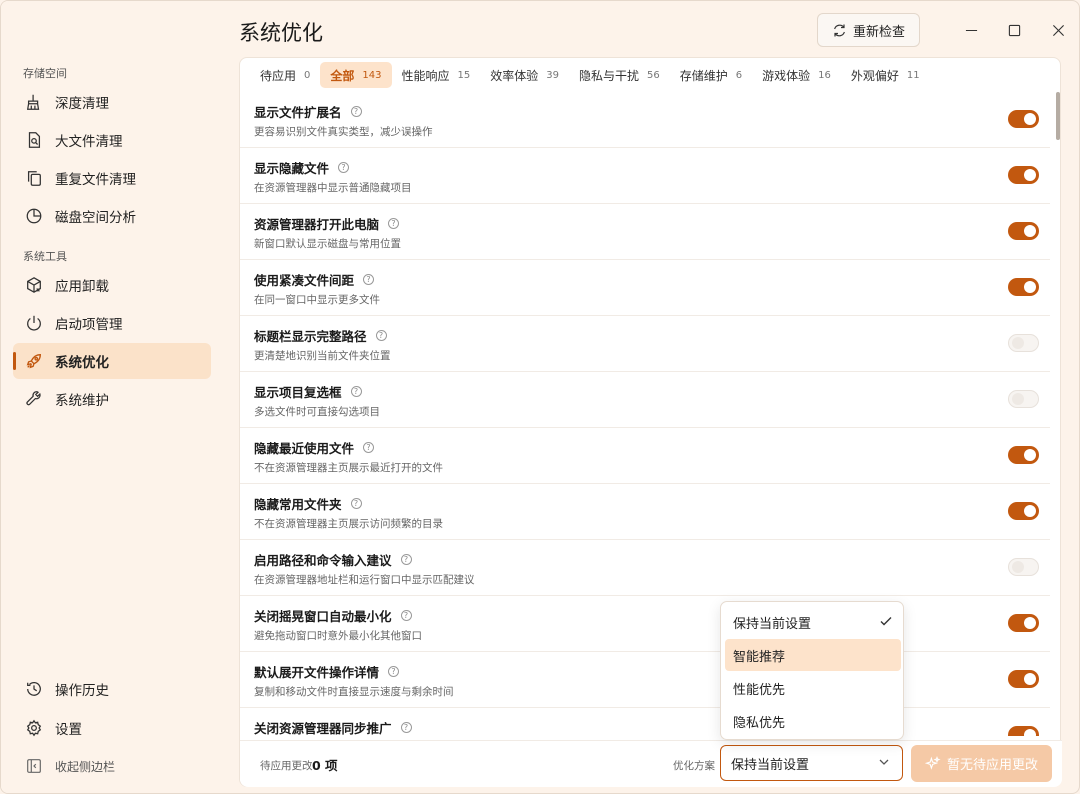 This screenshot has width=1080, height=794. What do you see at coordinates (333, 188) in the screenshot?
I see `setting-desc: 在资源管理器中显示普通隐藏项目` at bounding box center [333, 188].